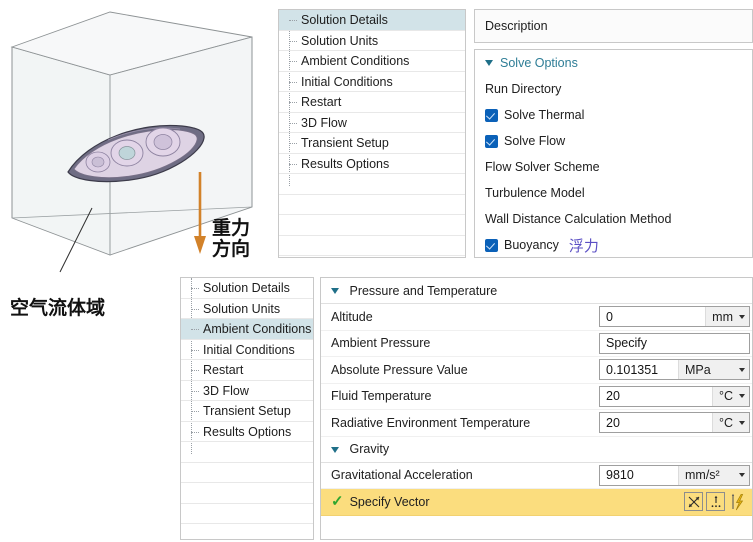 This screenshot has width=753, height=542. What do you see at coordinates (381, 396) in the screenshot?
I see `row-label: Fluid Temperature` at bounding box center [381, 396].